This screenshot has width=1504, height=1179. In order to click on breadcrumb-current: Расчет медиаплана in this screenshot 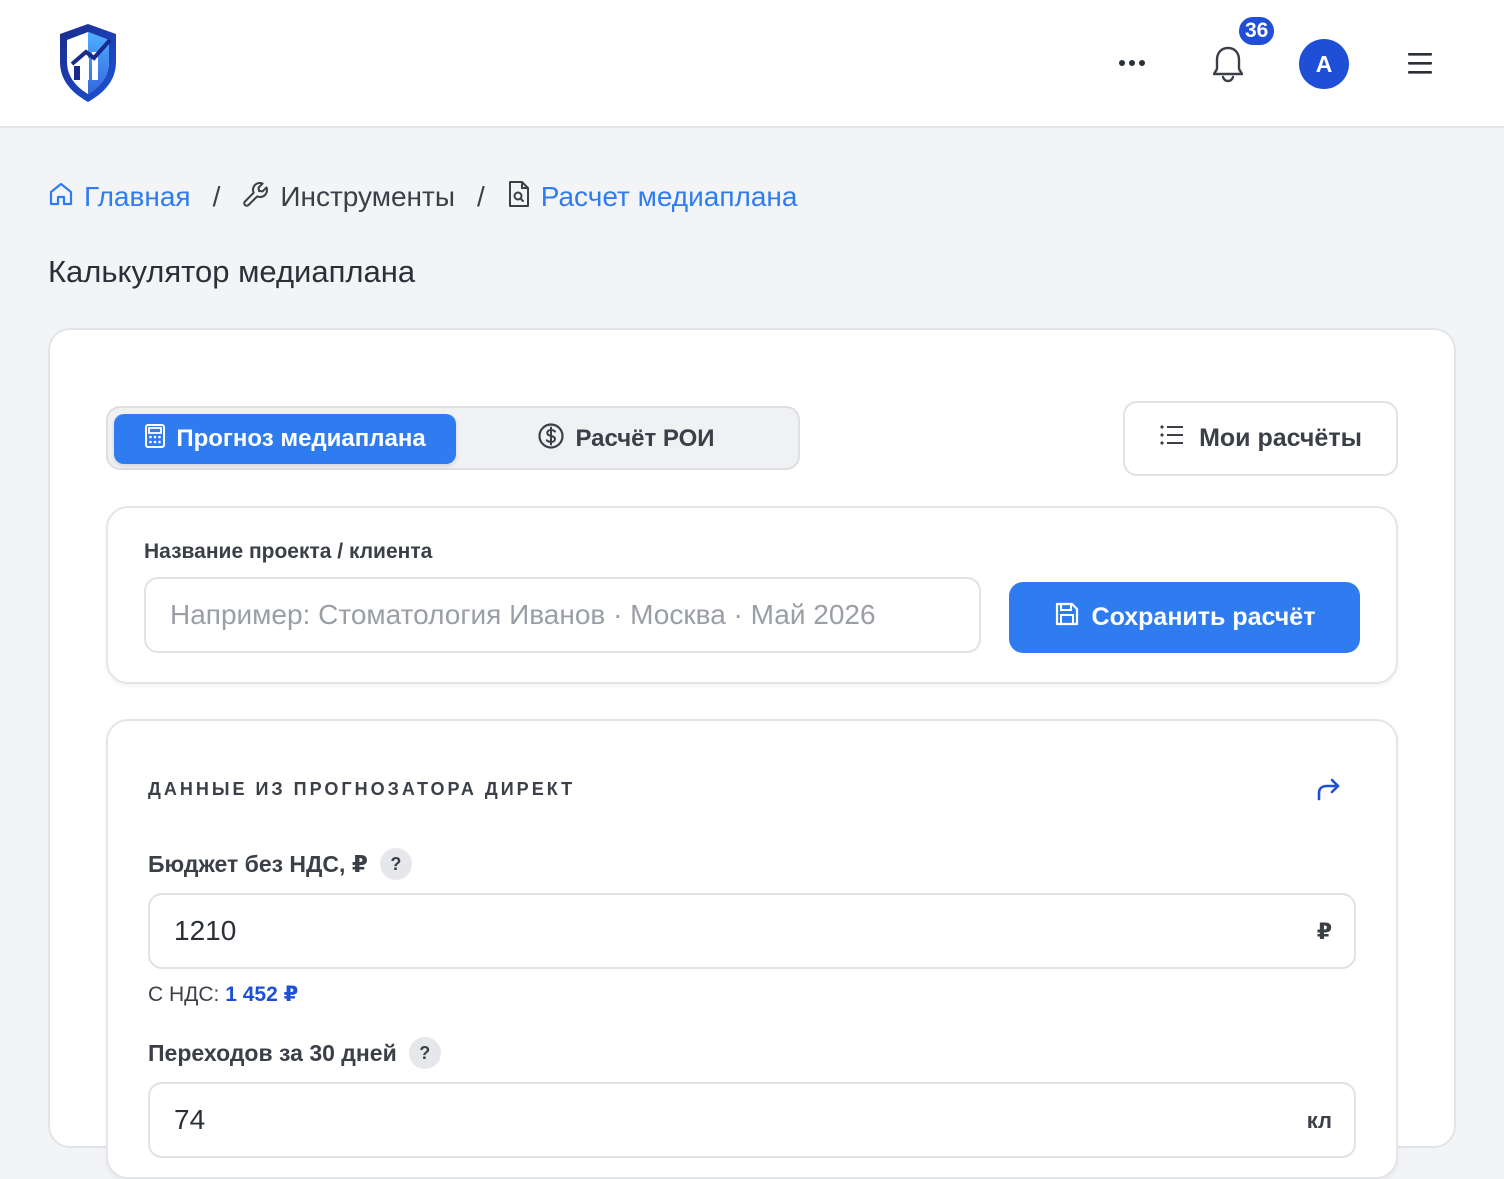, I will do `click(652, 197)`.